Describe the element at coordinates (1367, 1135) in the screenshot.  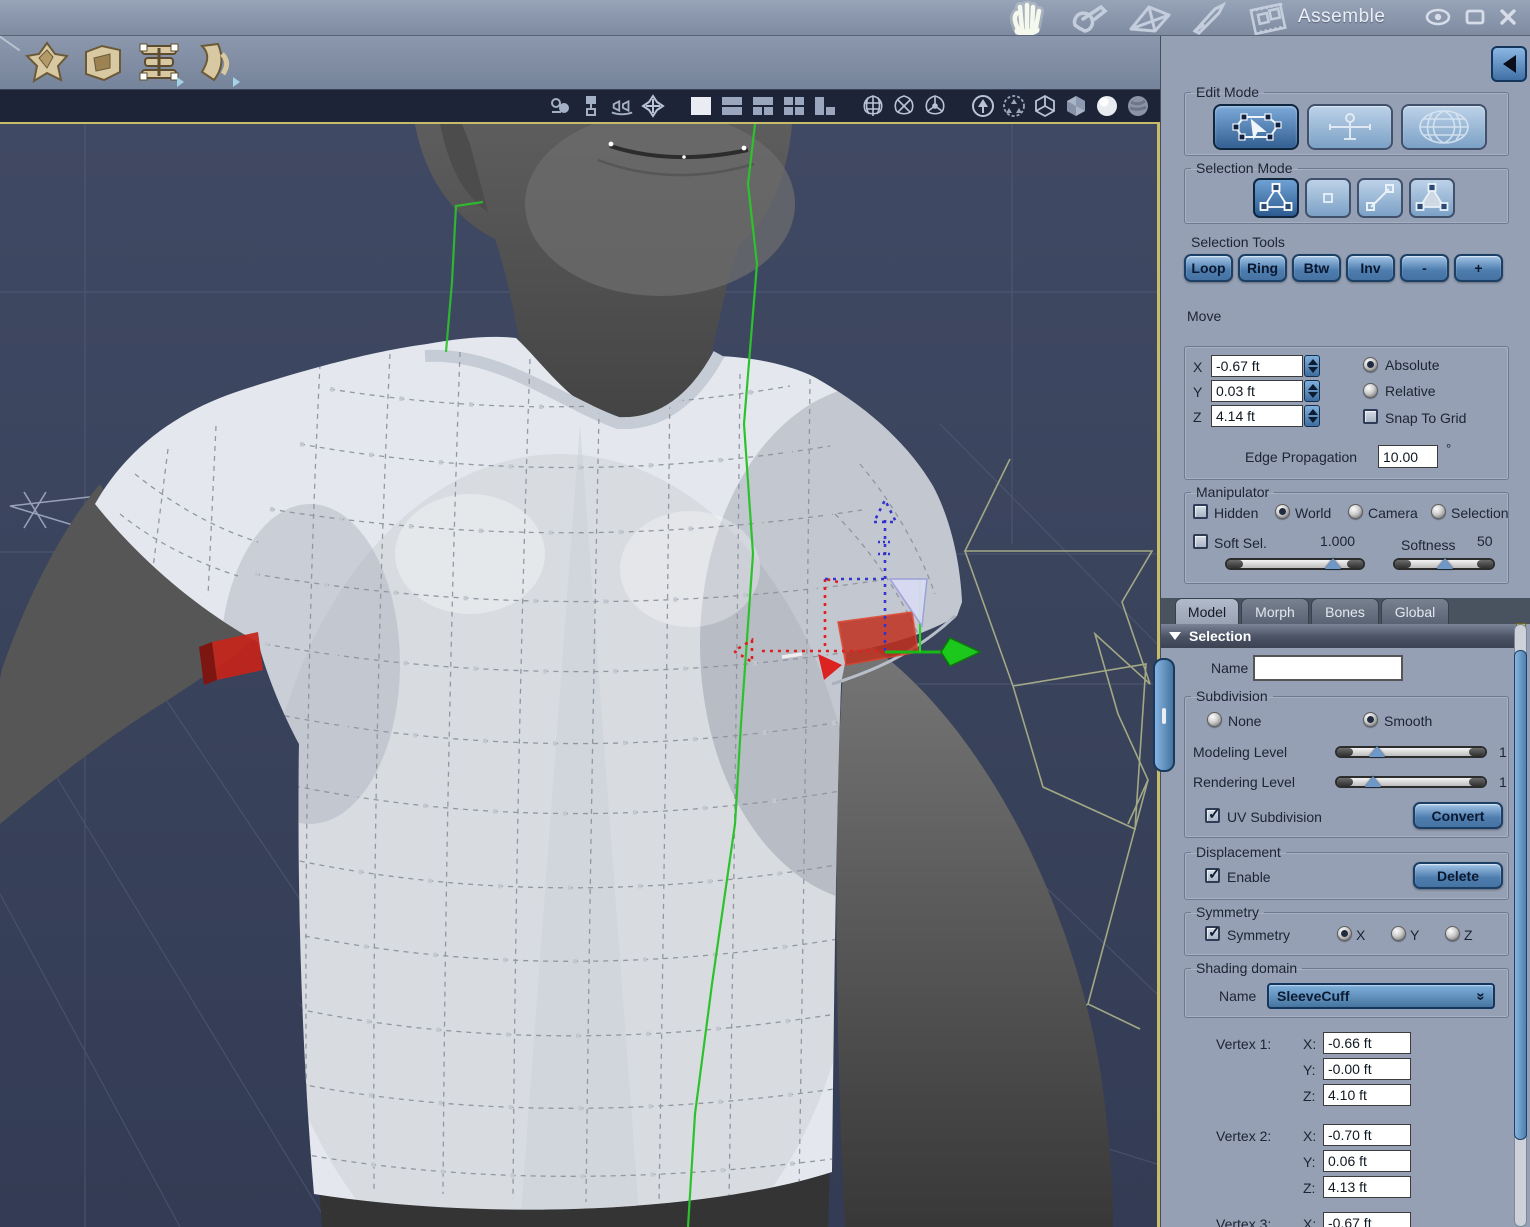
I see `vertex-2-x-input` at that location.